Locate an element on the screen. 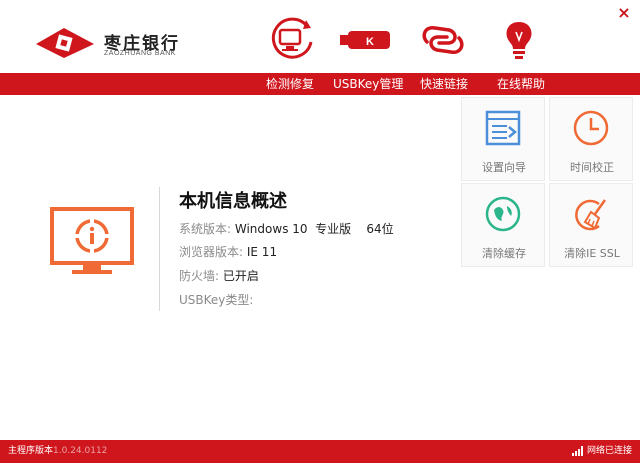 Image resolution: width=640 pixels, height=463 pixels. program-version: 主程序版本1.0.24.0112 is located at coordinates (57, 451).